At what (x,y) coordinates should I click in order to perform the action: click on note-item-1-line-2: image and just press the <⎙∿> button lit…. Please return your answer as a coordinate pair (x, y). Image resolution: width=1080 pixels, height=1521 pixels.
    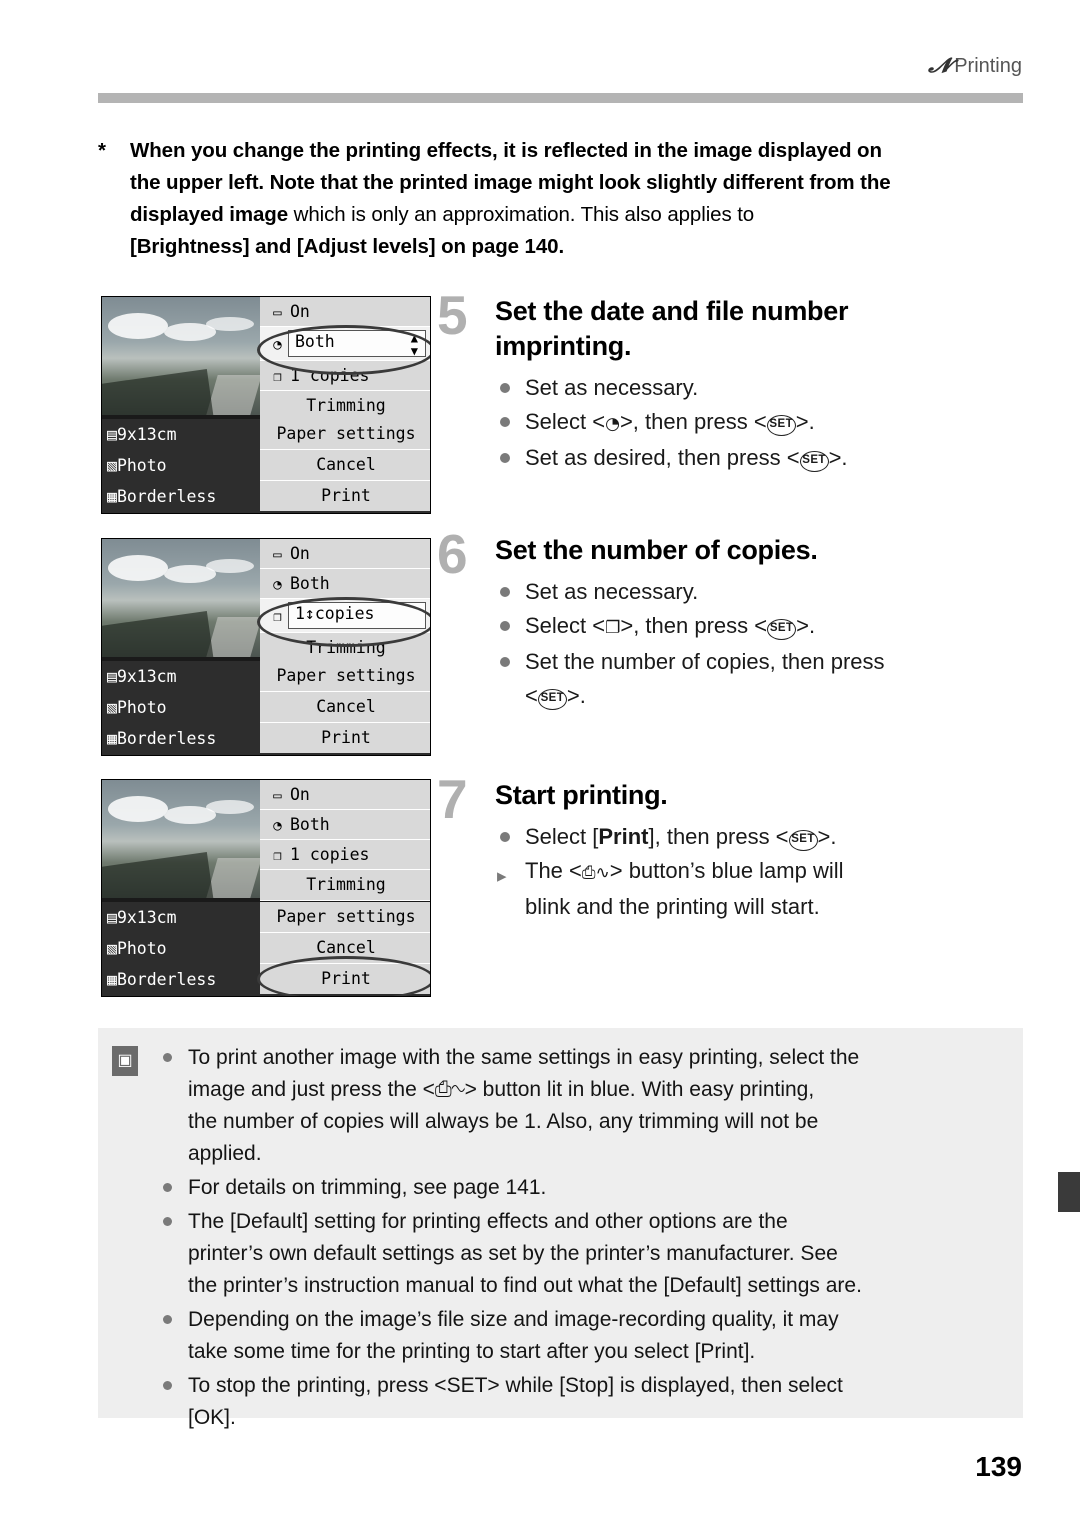
    Looking at the image, I should click on (501, 1089).